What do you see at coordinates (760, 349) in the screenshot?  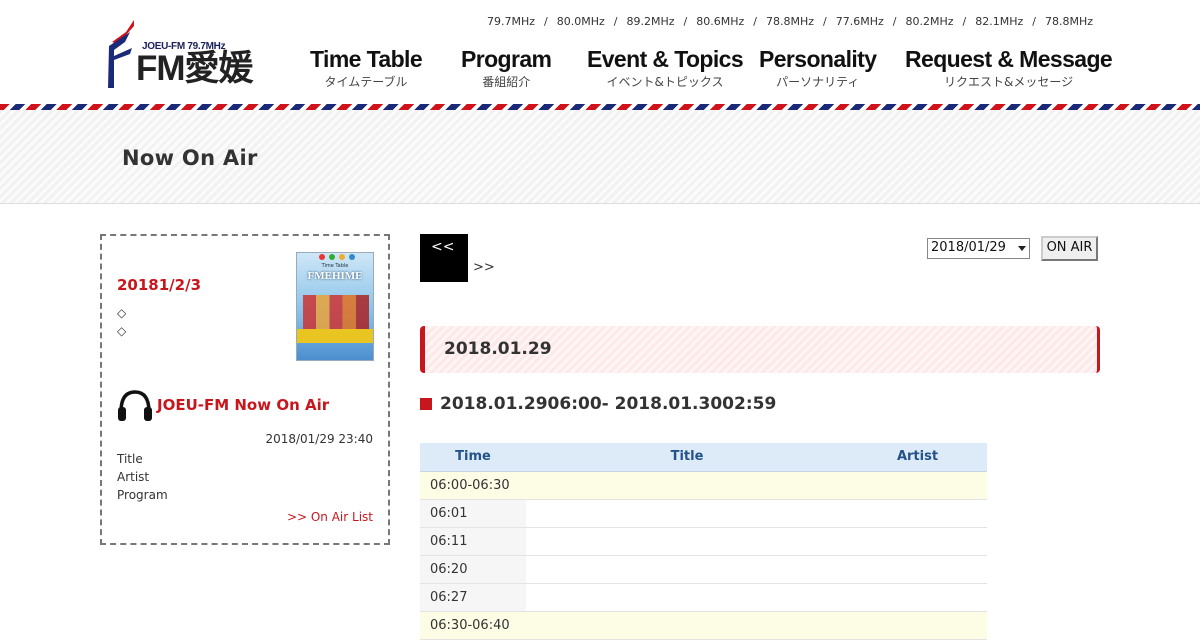 I see `day-heading-box: 2018.01.29` at bounding box center [760, 349].